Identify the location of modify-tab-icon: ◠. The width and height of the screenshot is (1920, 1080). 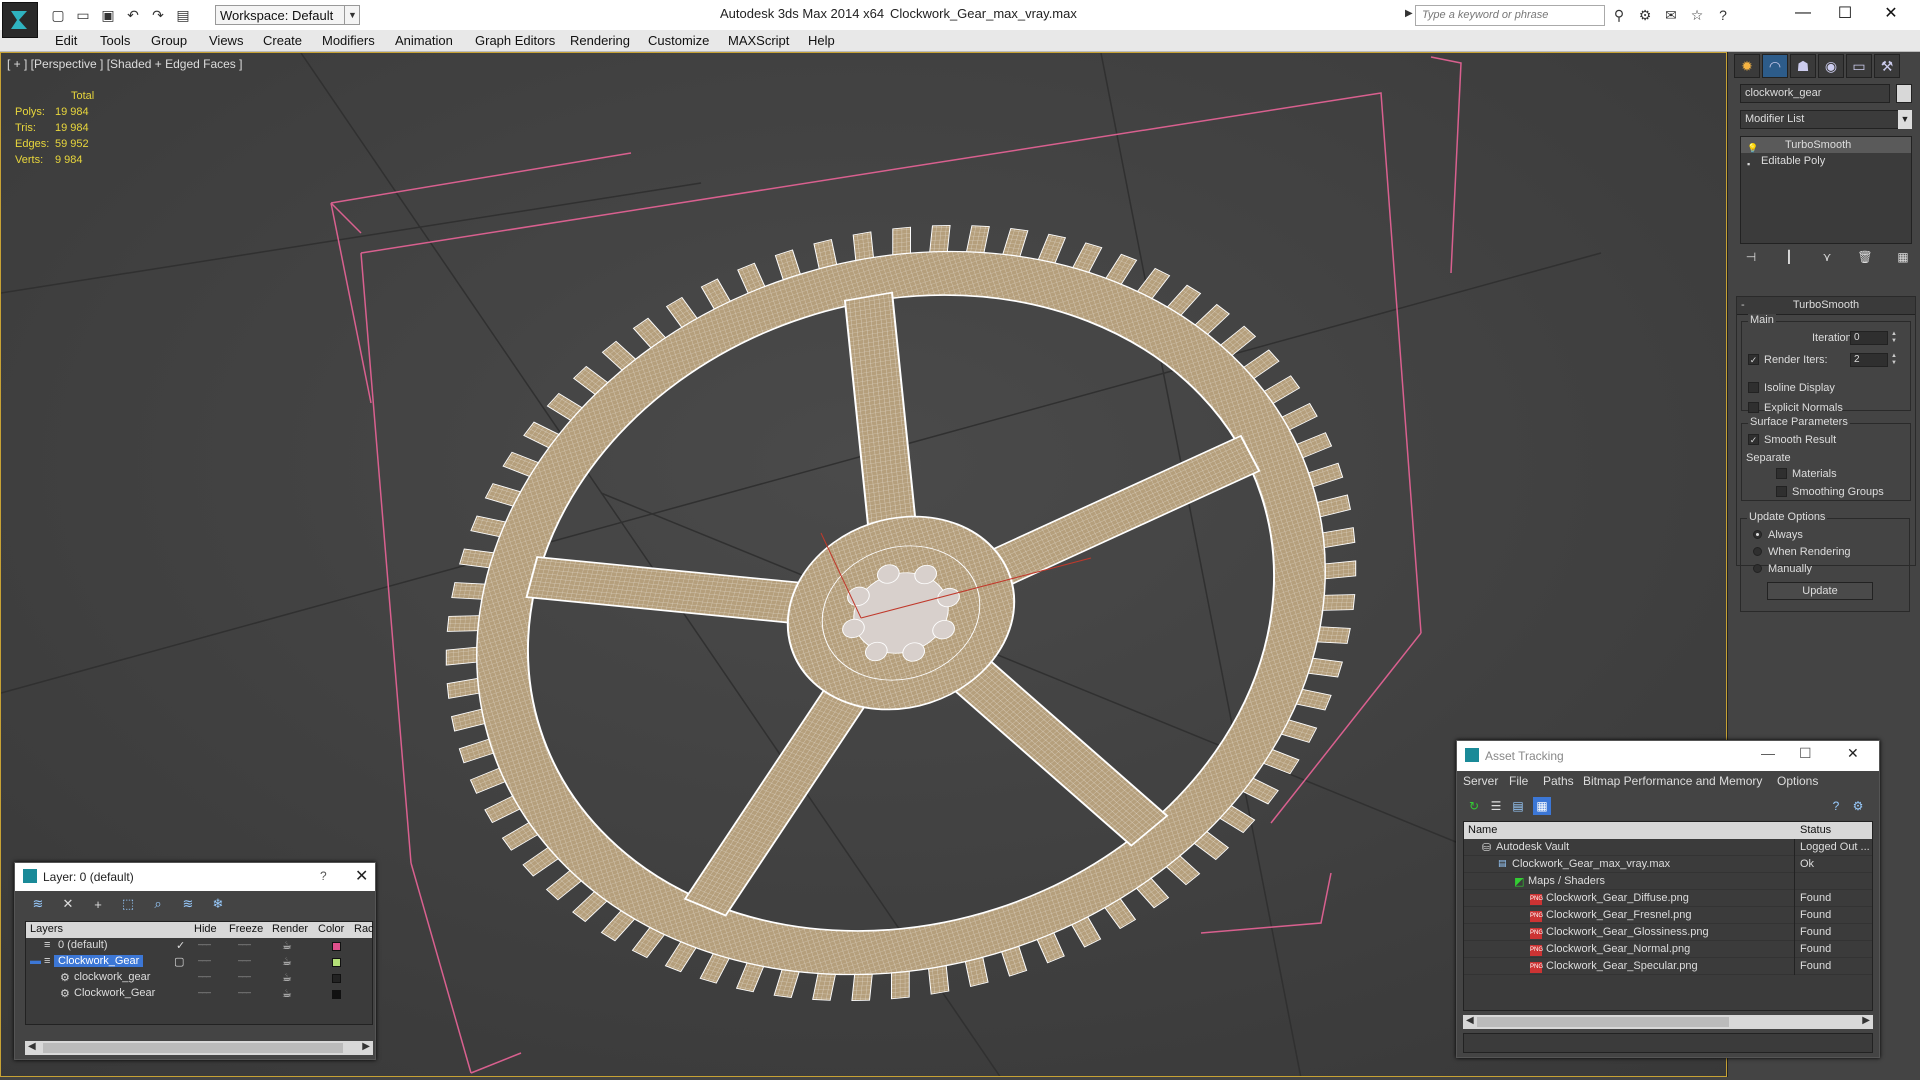
(1775, 66).